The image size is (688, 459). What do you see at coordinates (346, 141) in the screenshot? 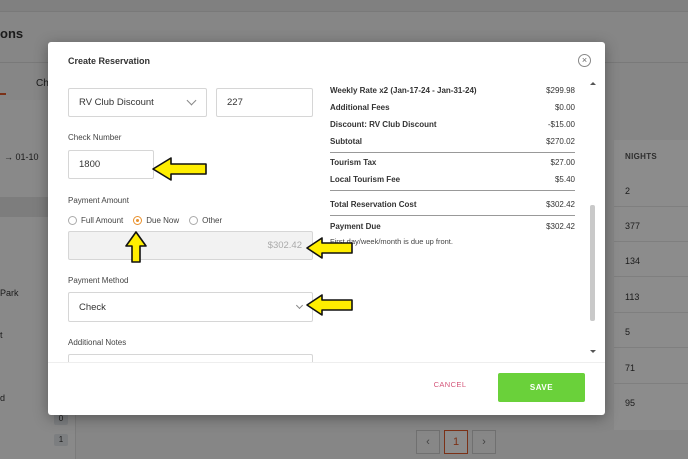
I see `summary-label: Subtotal` at bounding box center [346, 141].